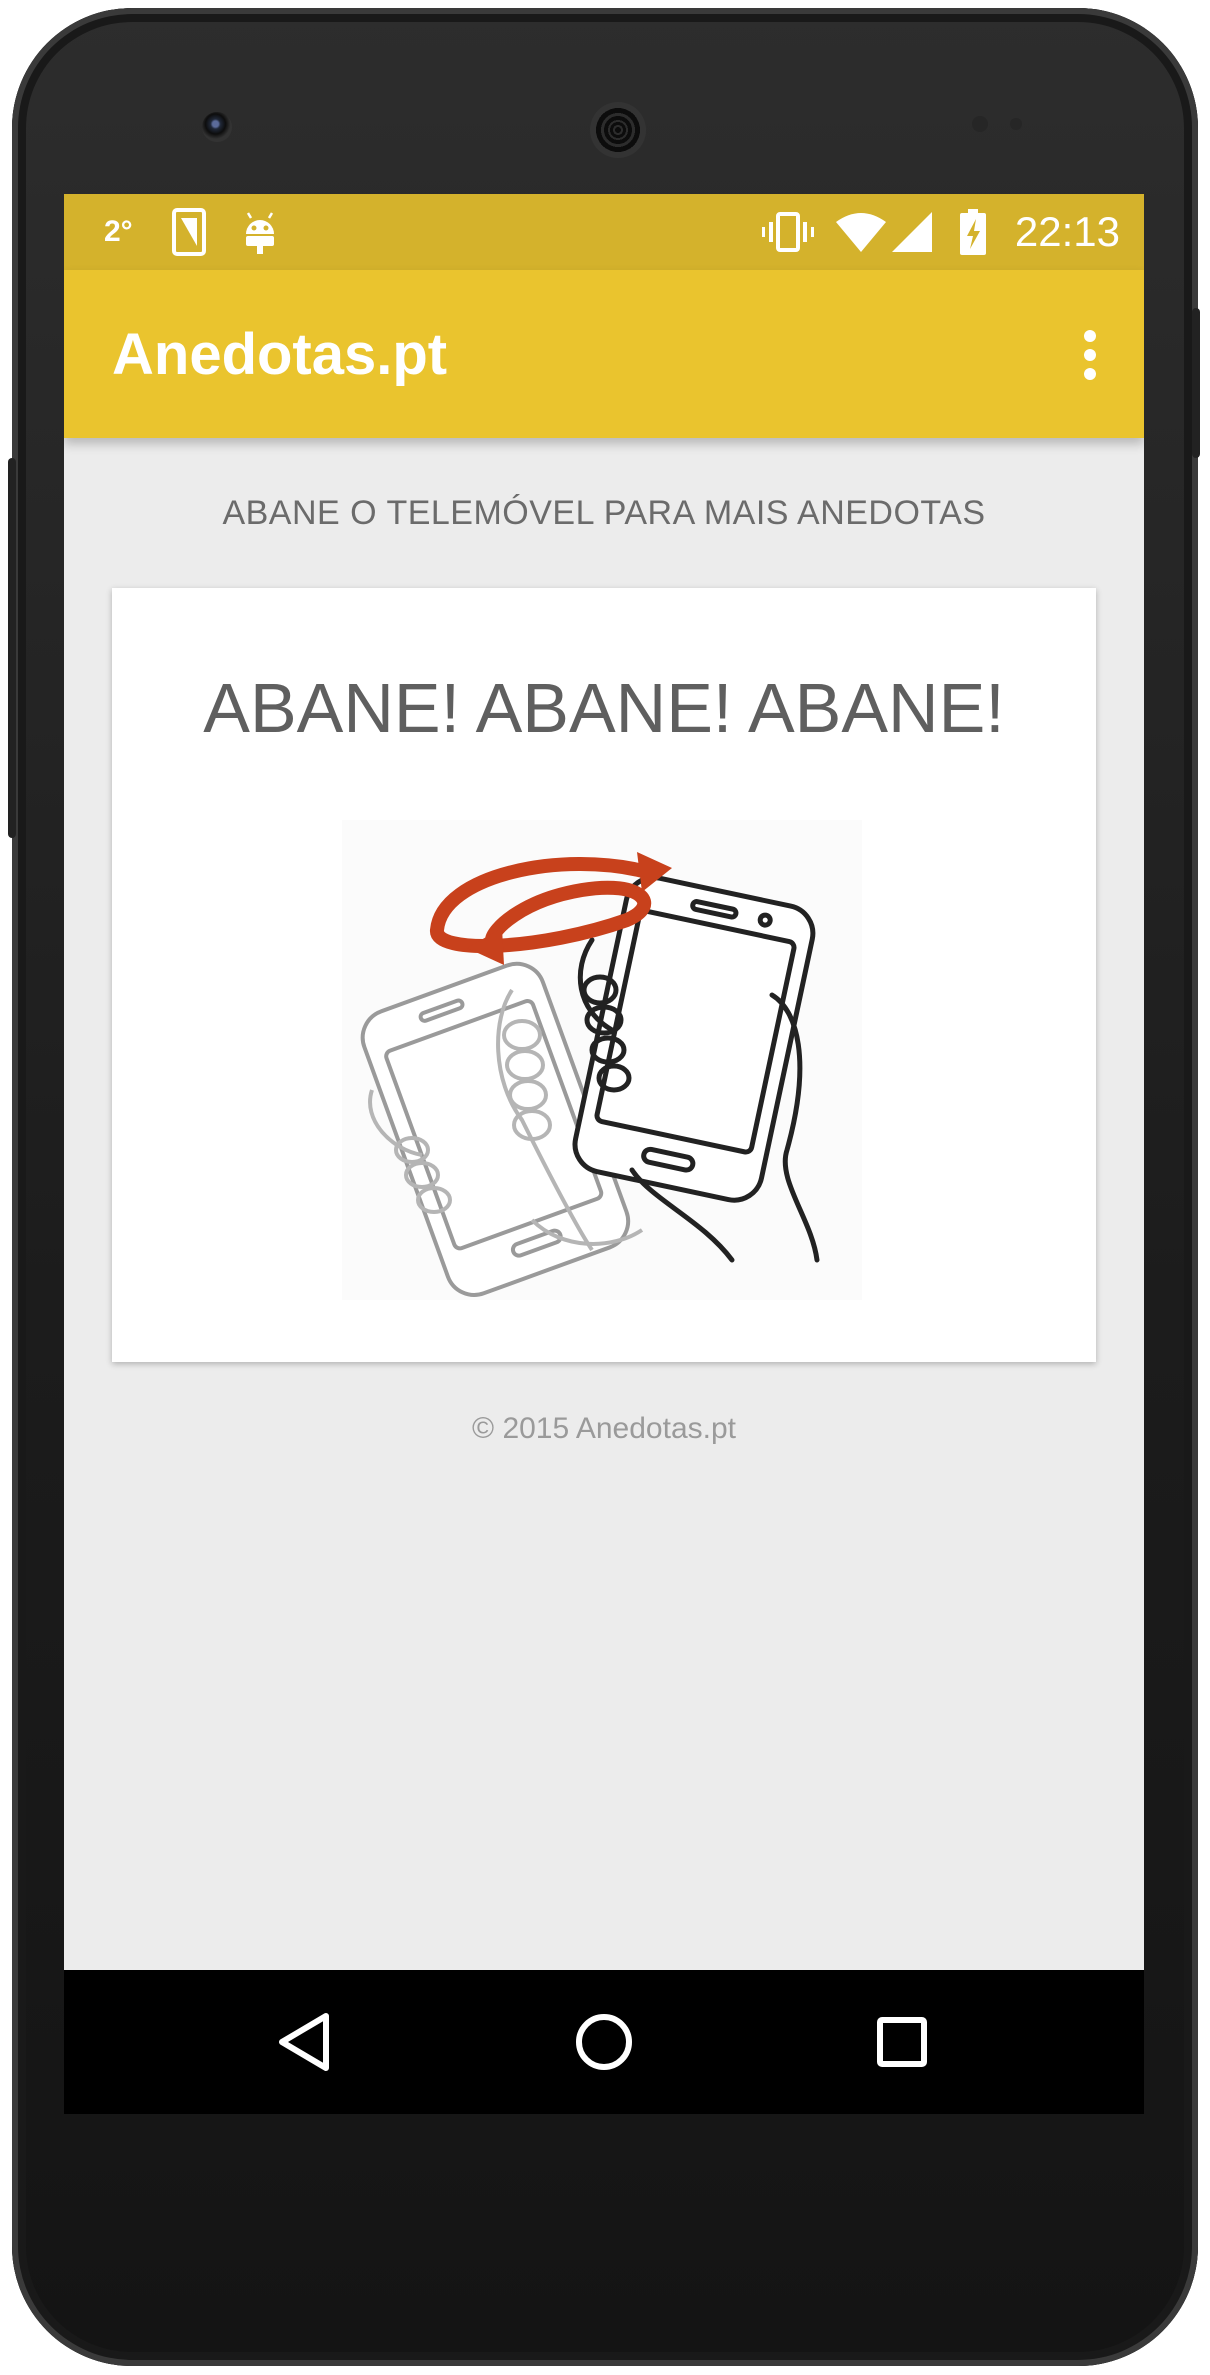 The image size is (1210, 2375). Describe the element at coordinates (618, 130) in the screenshot. I see `earpiece-speaker` at that location.